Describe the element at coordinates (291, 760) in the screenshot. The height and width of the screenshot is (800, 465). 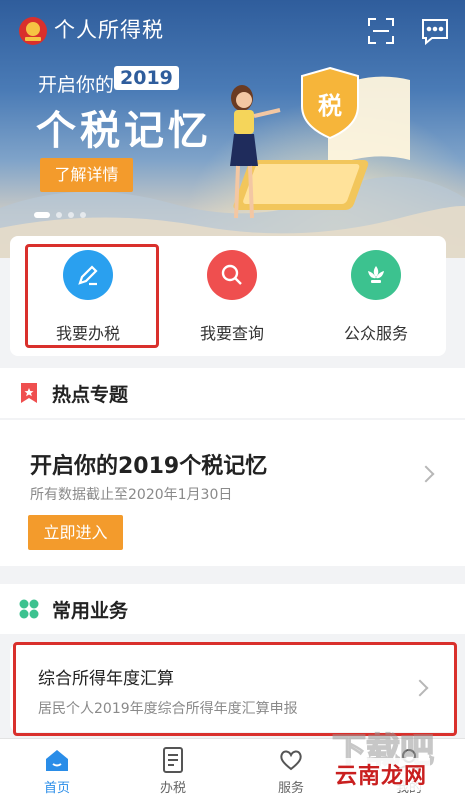
I see `heart-hand-icon` at that location.